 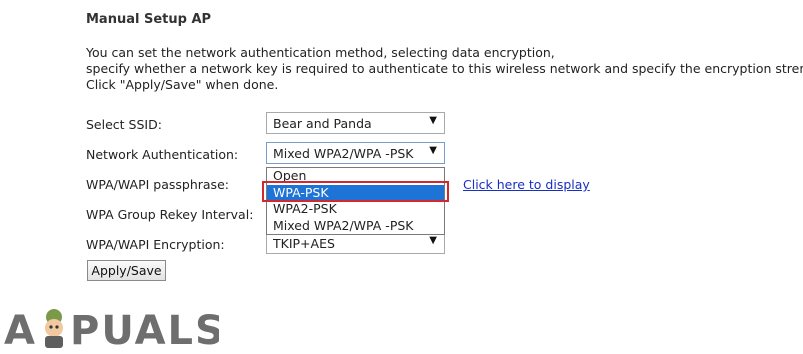 I want to click on apply-save-button: Apply/Save, so click(x=126, y=270).